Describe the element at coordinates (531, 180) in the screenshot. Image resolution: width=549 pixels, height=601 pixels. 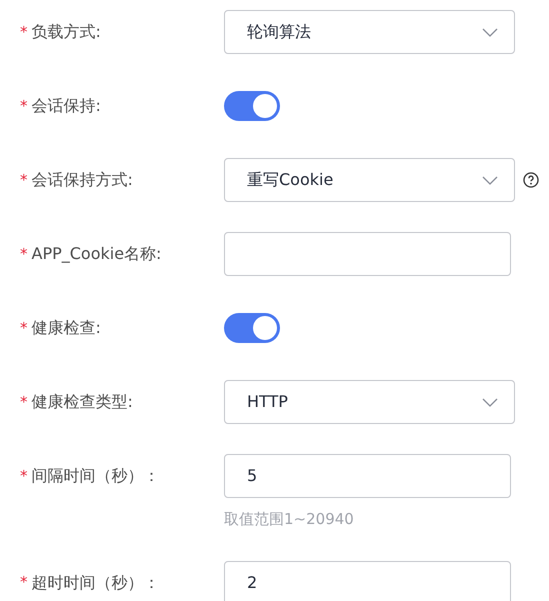
I see `help-icon` at that location.